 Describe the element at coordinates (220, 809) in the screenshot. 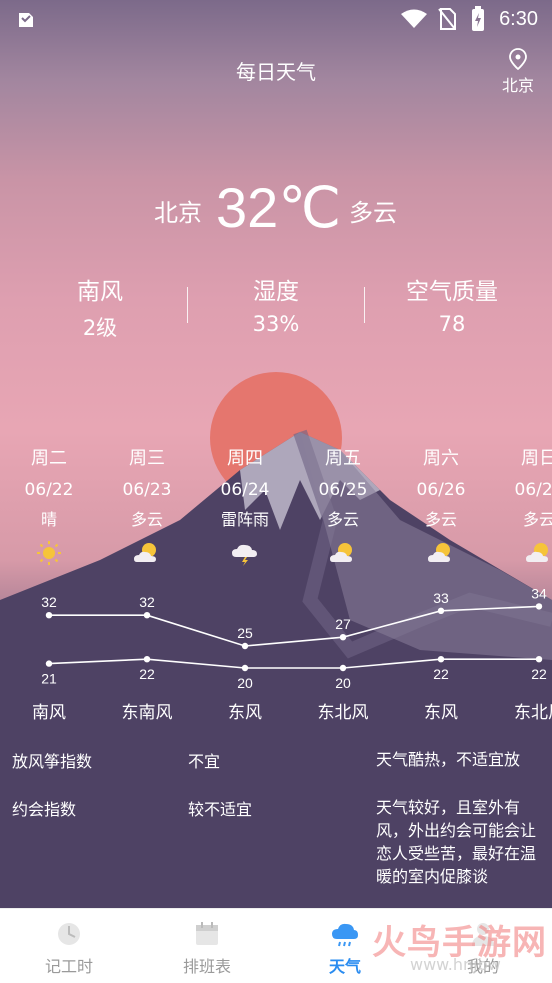

I see `life-index-status: 较不适宜` at that location.